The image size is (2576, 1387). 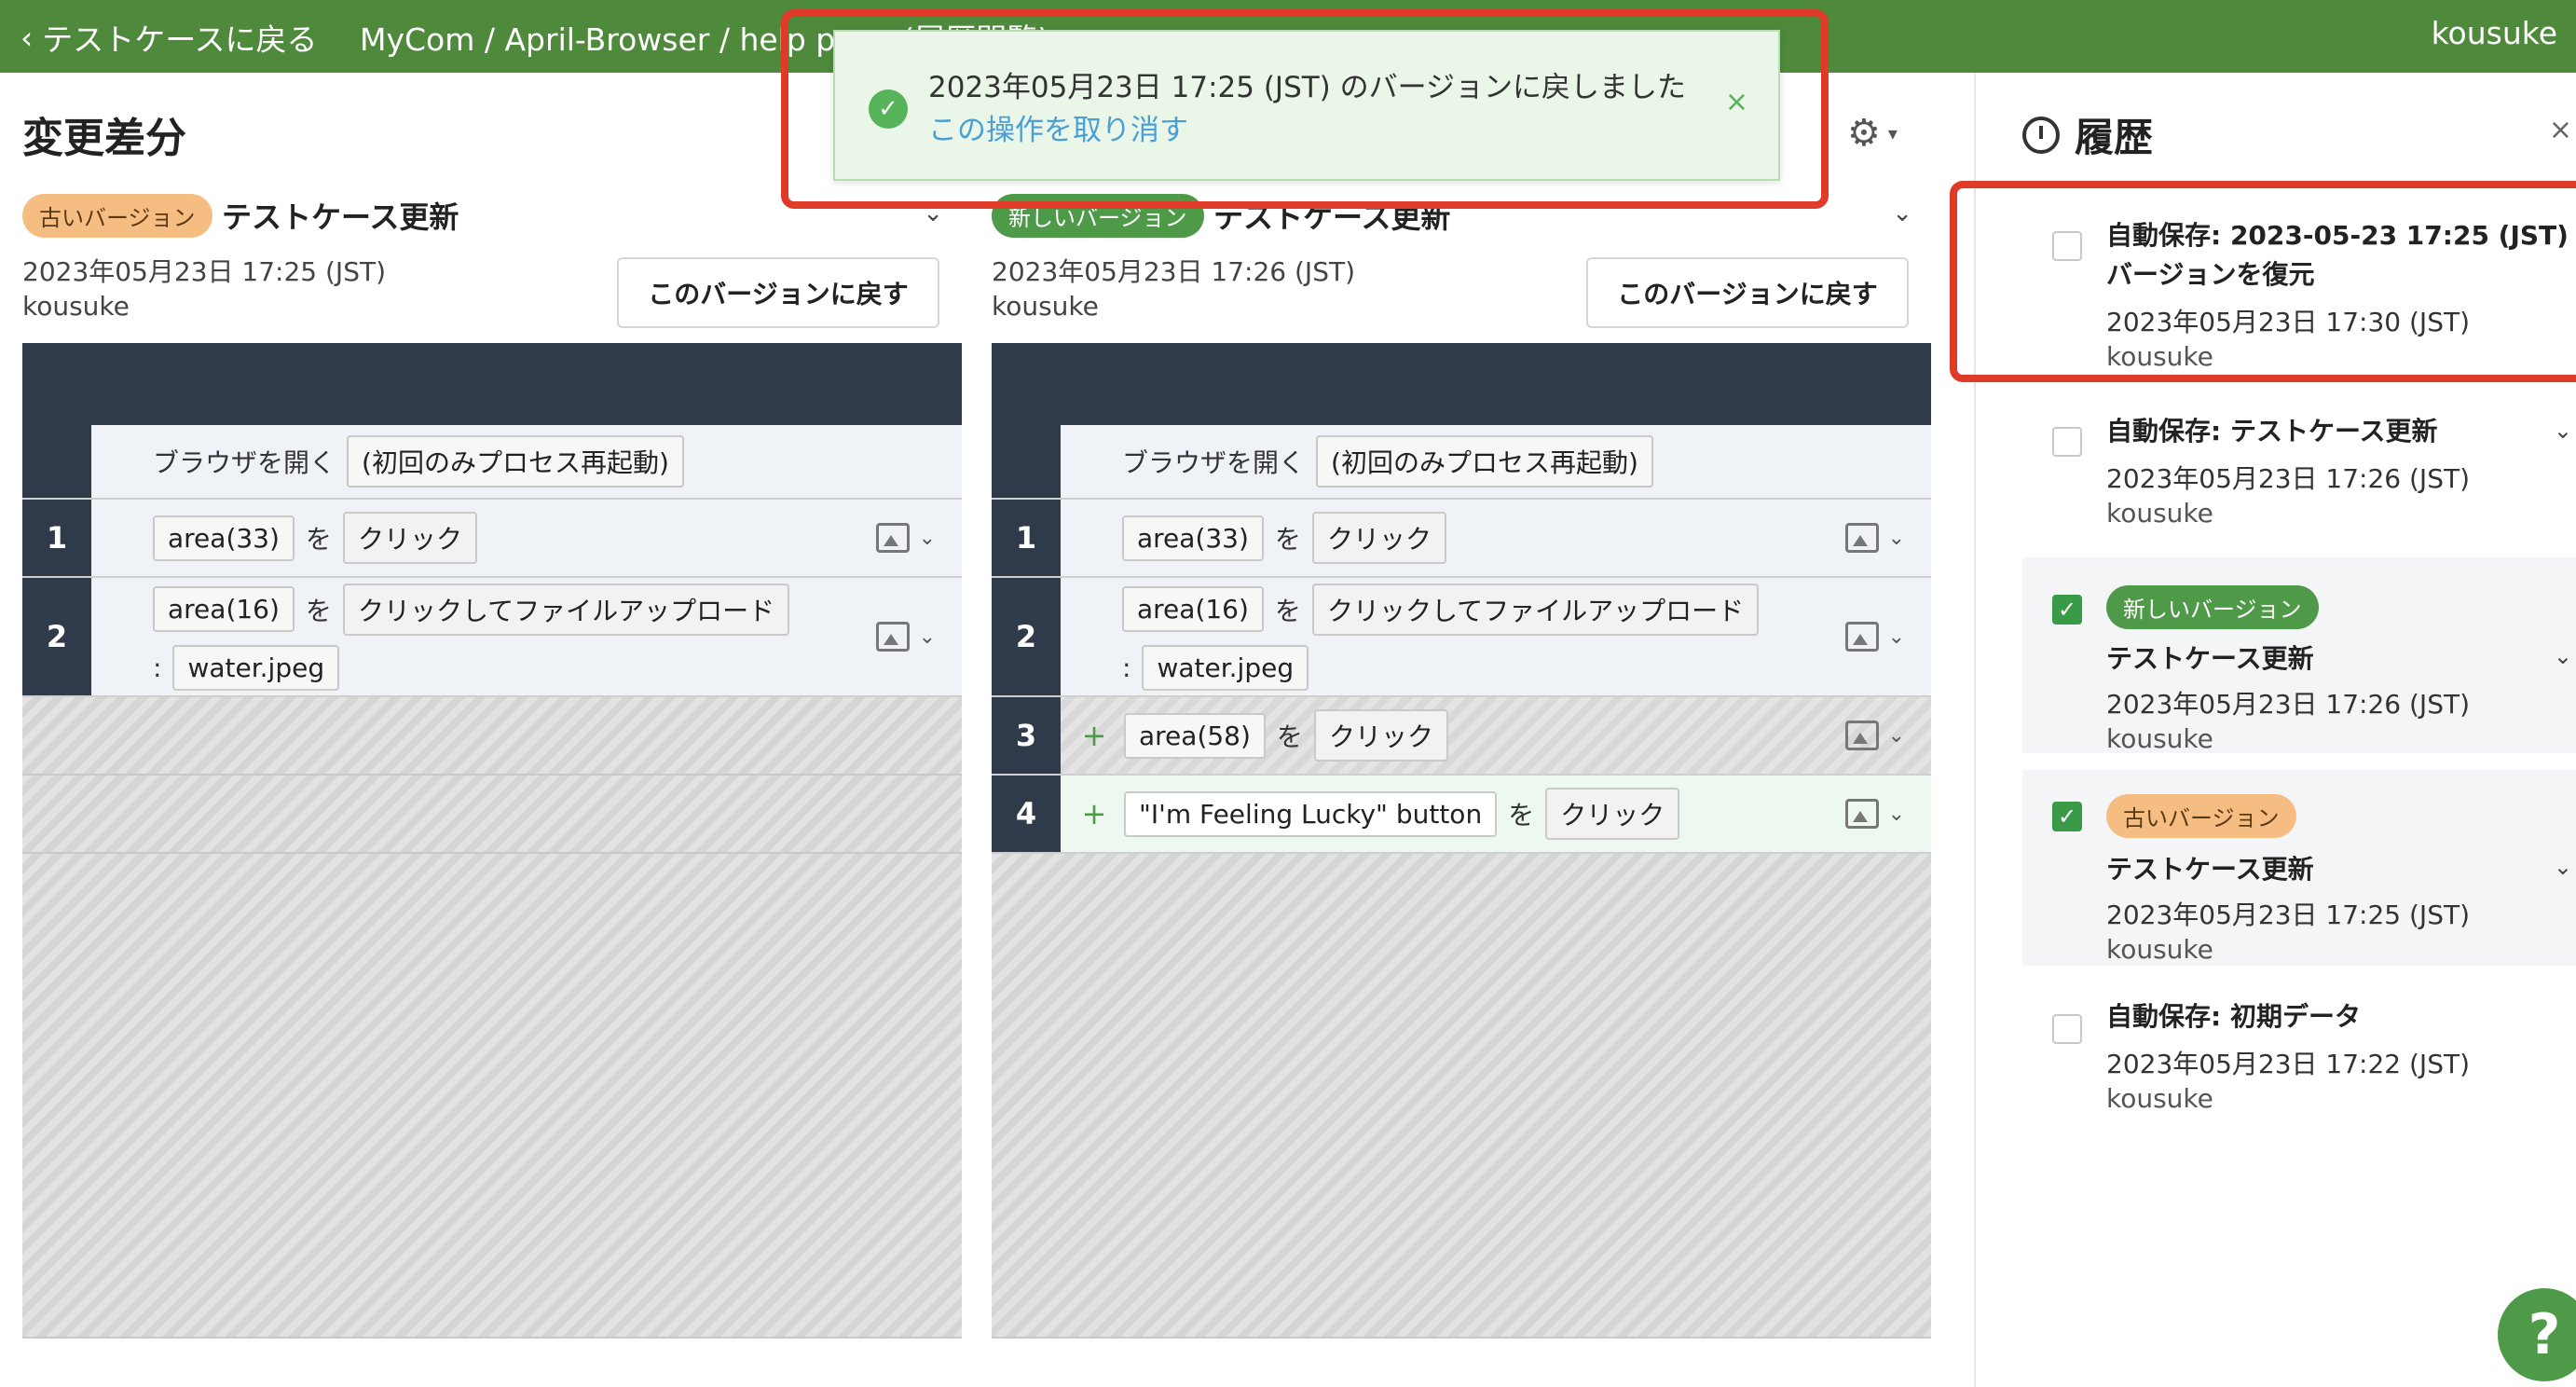 I want to click on target-chip: "I'm Feeling Lucky" button, so click(x=1311, y=813).